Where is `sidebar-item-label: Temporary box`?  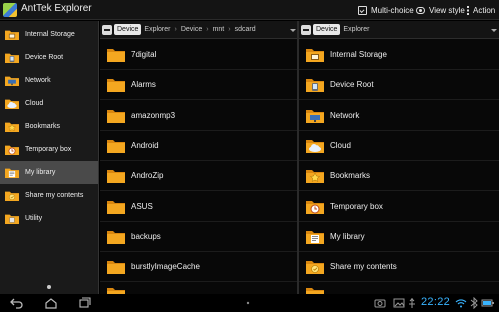 sidebar-item-label: Temporary box is located at coordinates (48, 149).